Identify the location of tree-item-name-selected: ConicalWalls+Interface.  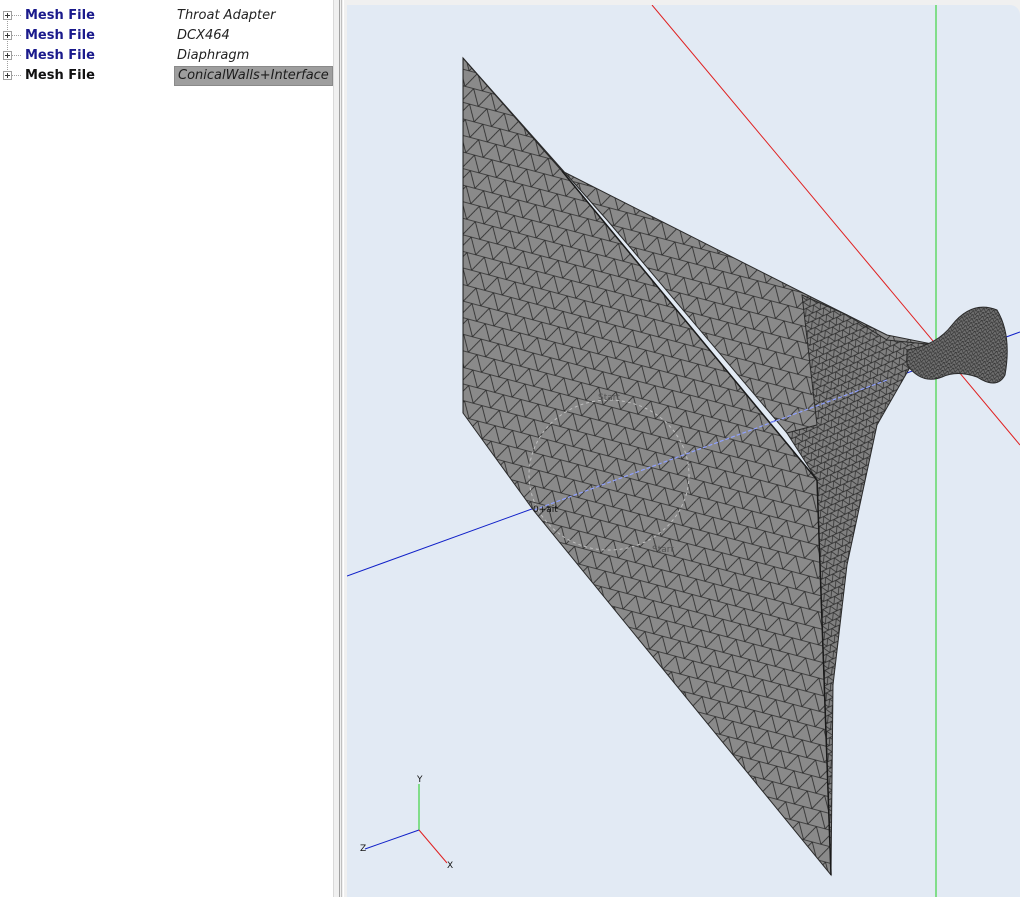
(253, 76).